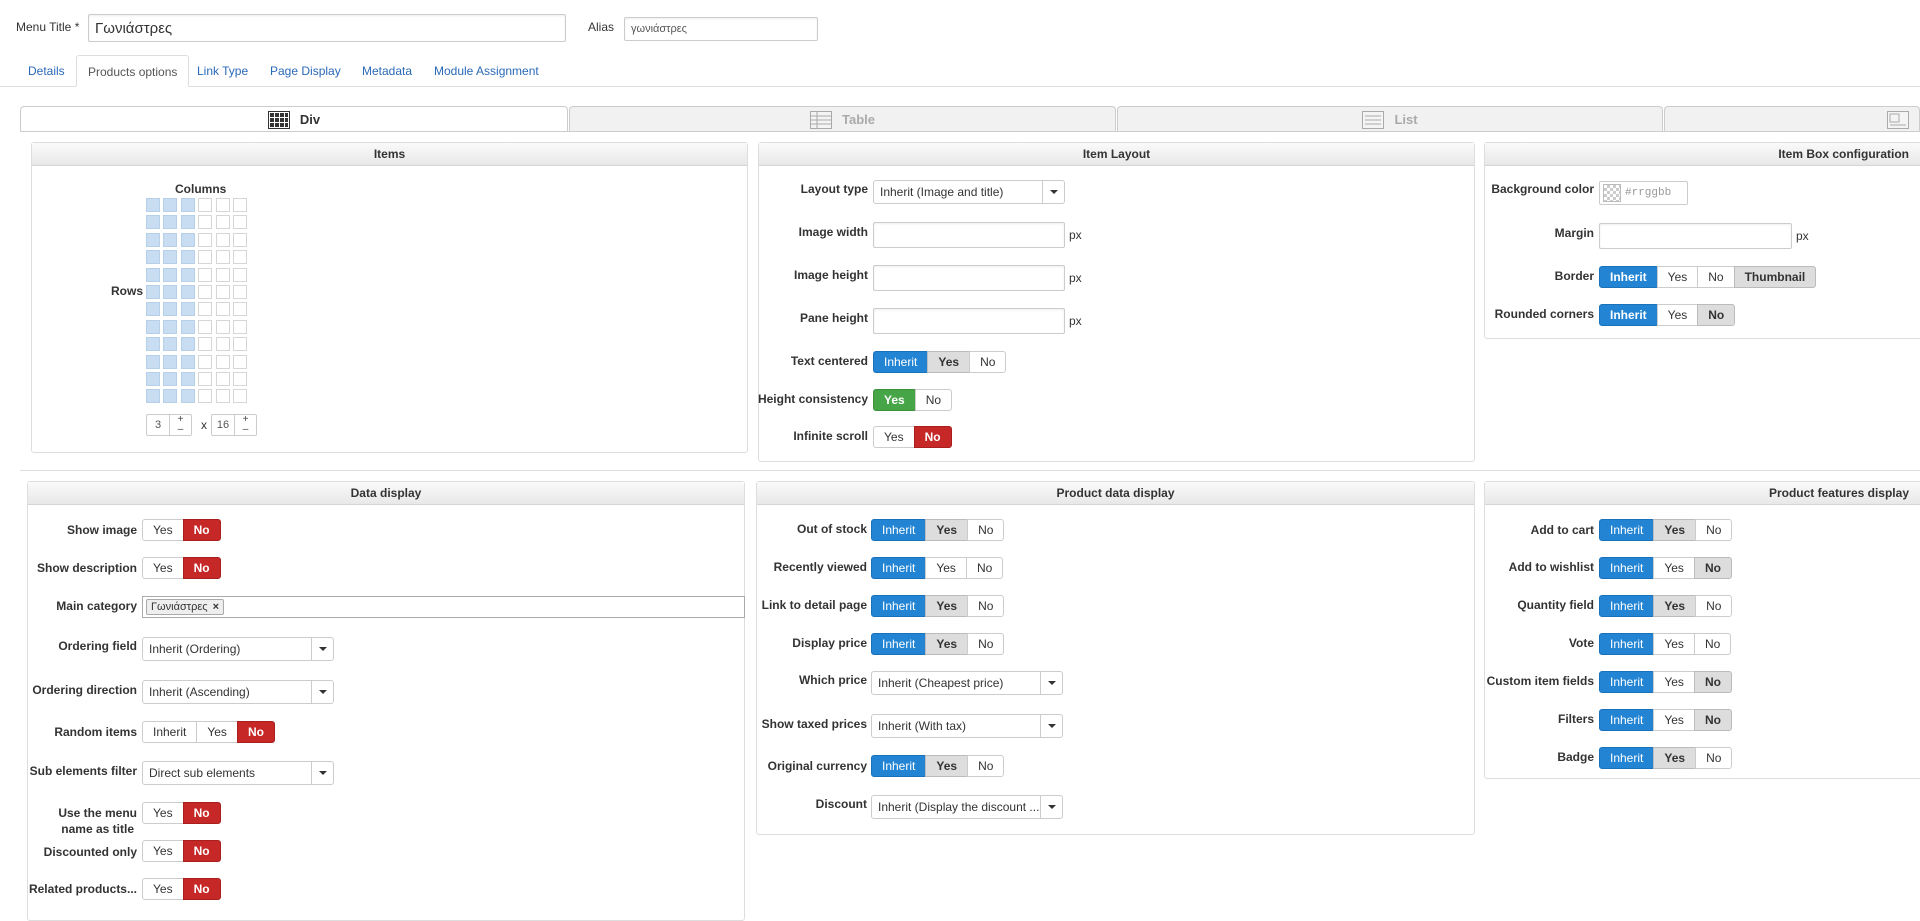 The width and height of the screenshot is (1920, 921). Describe the element at coordinates (901, 362) in the screenshot. I see `text-centered-inherit: Inherit` at that location.